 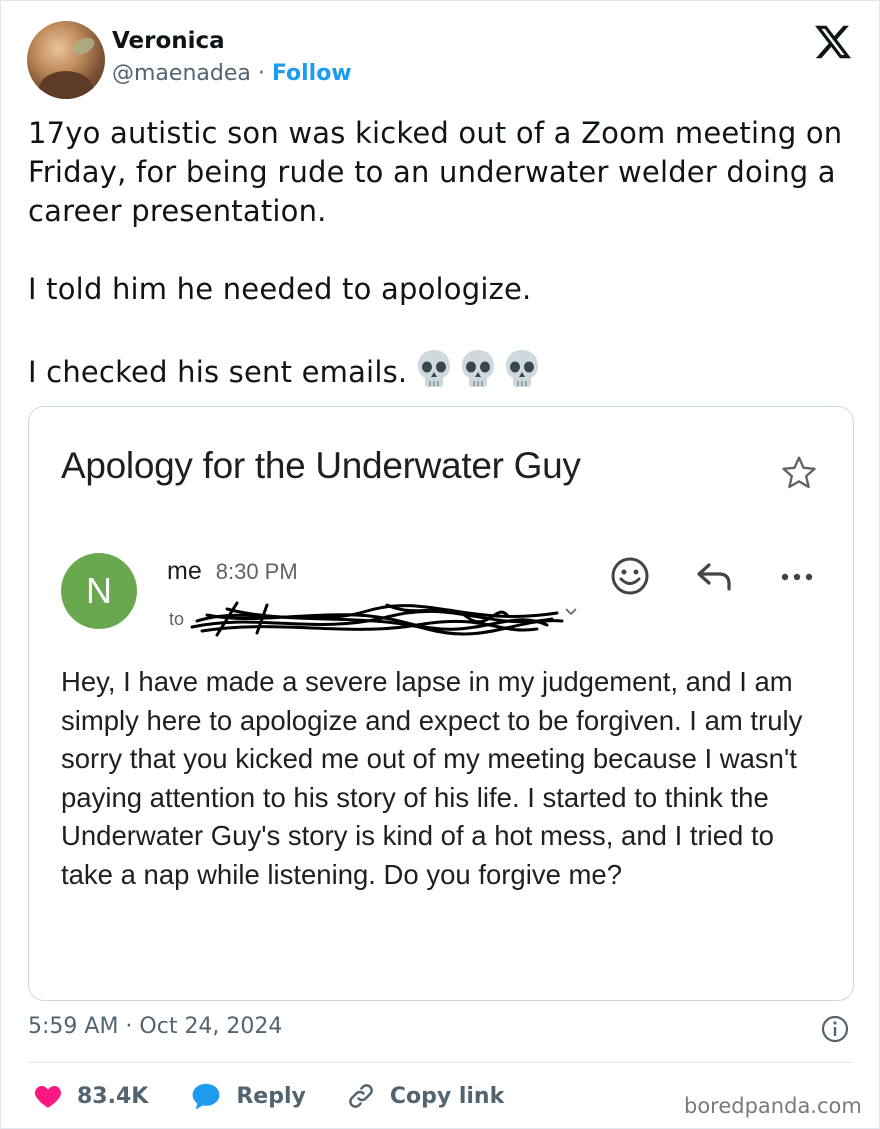 What do you see at coordinates (66, 60) in the screenshot?
I see `user-avatar` at bounding box center [66, 60].